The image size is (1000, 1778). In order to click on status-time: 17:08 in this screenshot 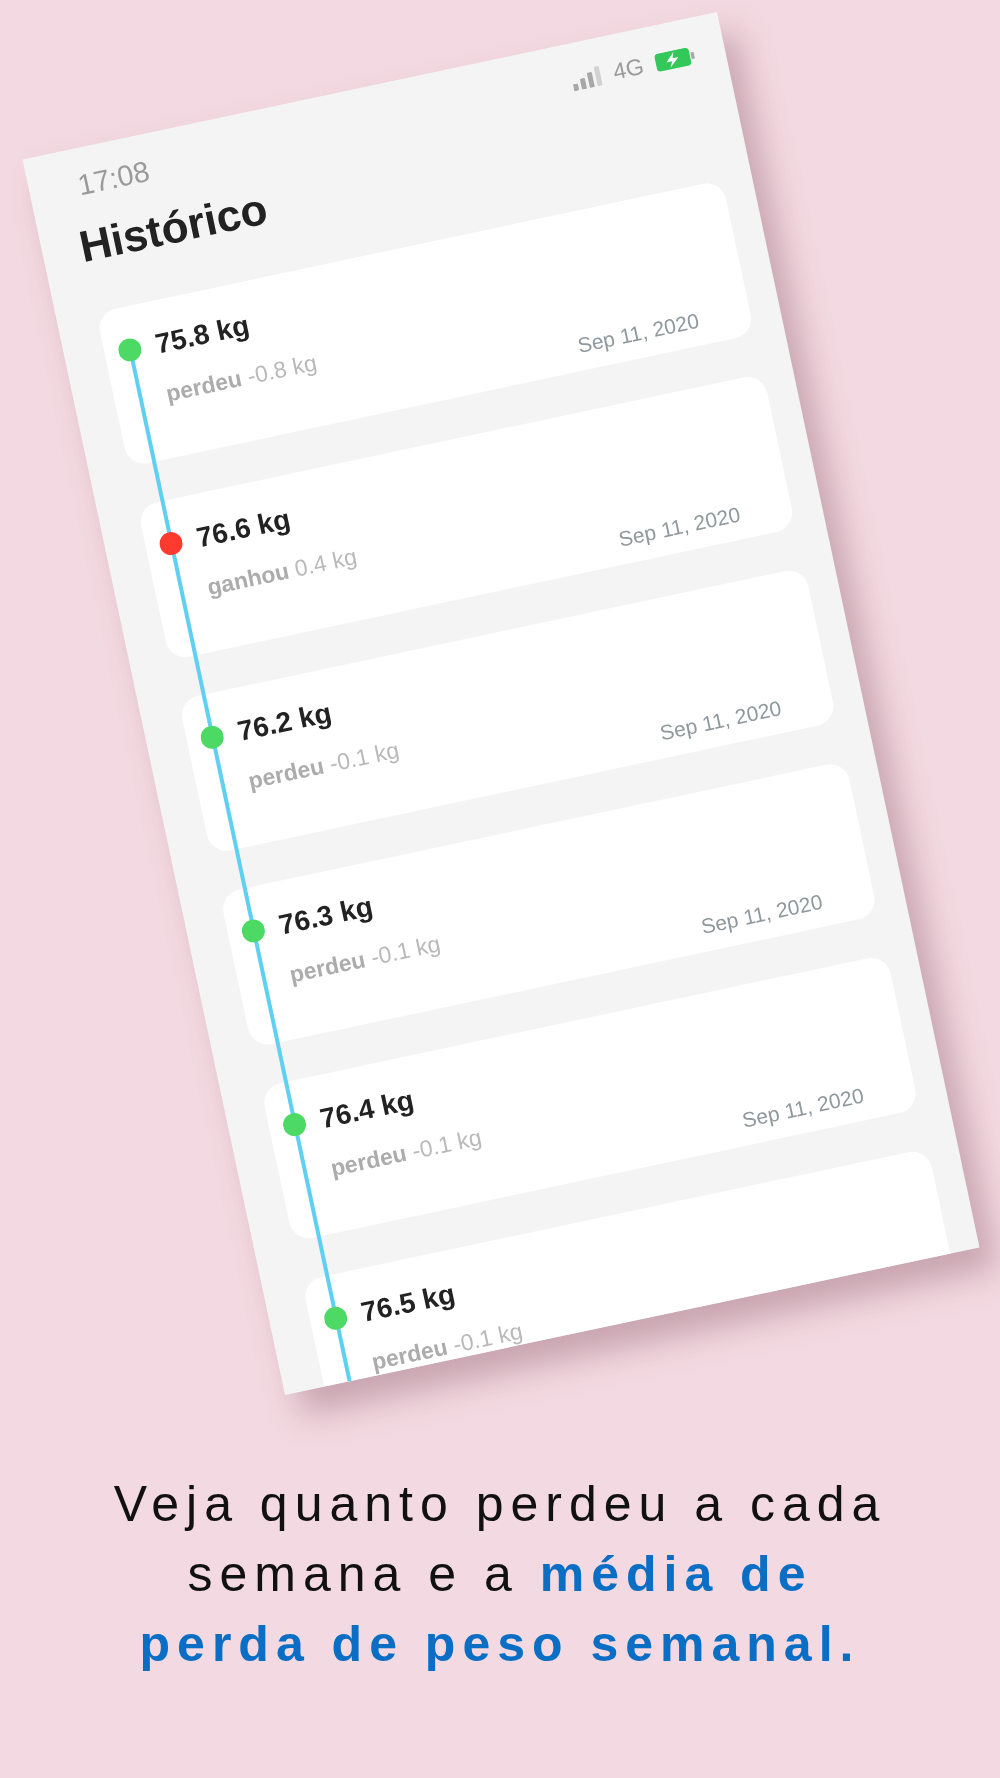, I will do `click(113, 178)`.